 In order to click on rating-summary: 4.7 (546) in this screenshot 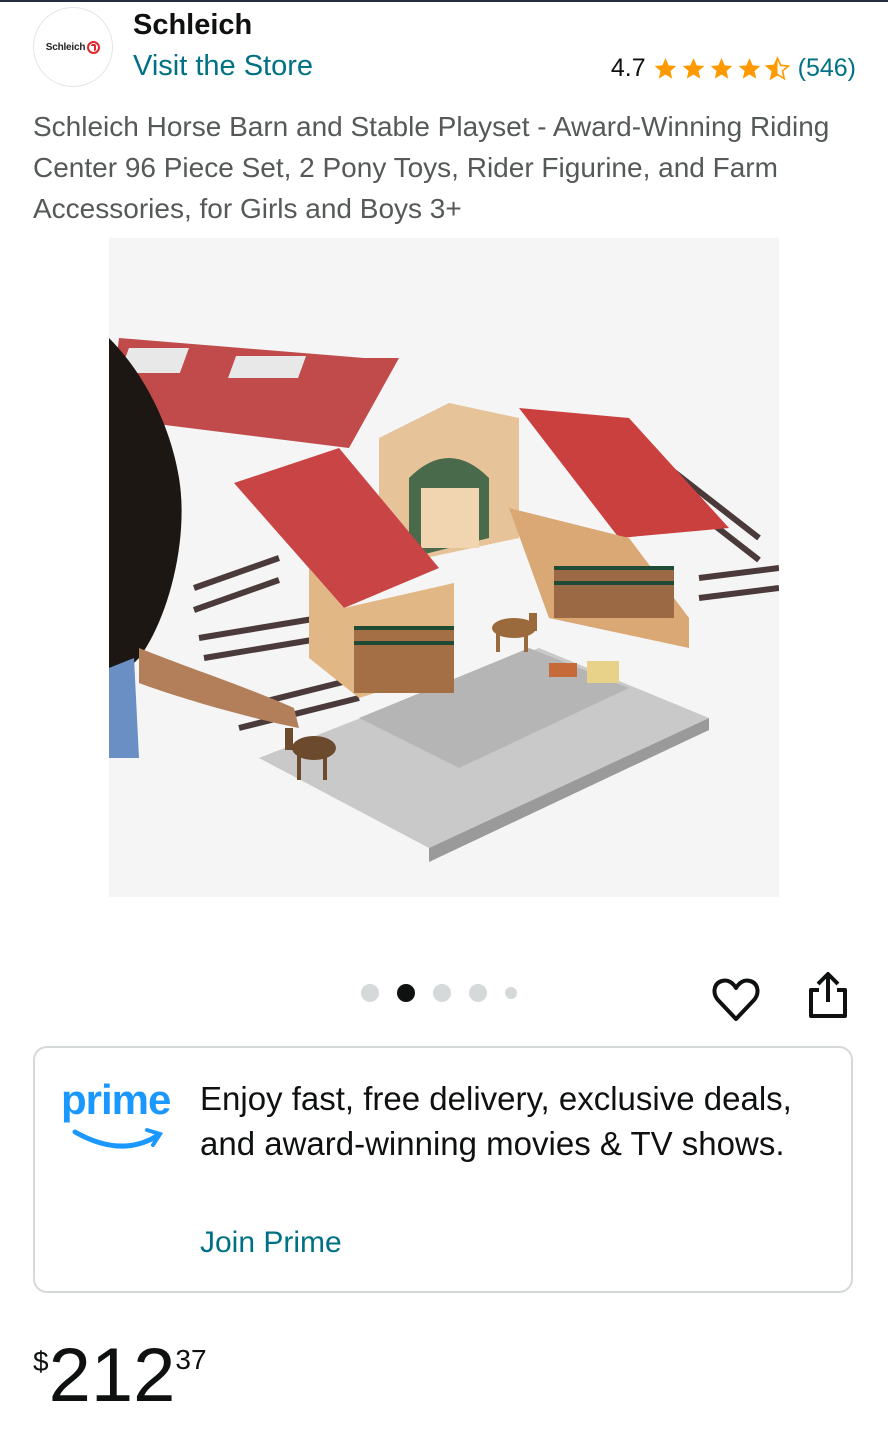, I will do `click(733, 68)`.